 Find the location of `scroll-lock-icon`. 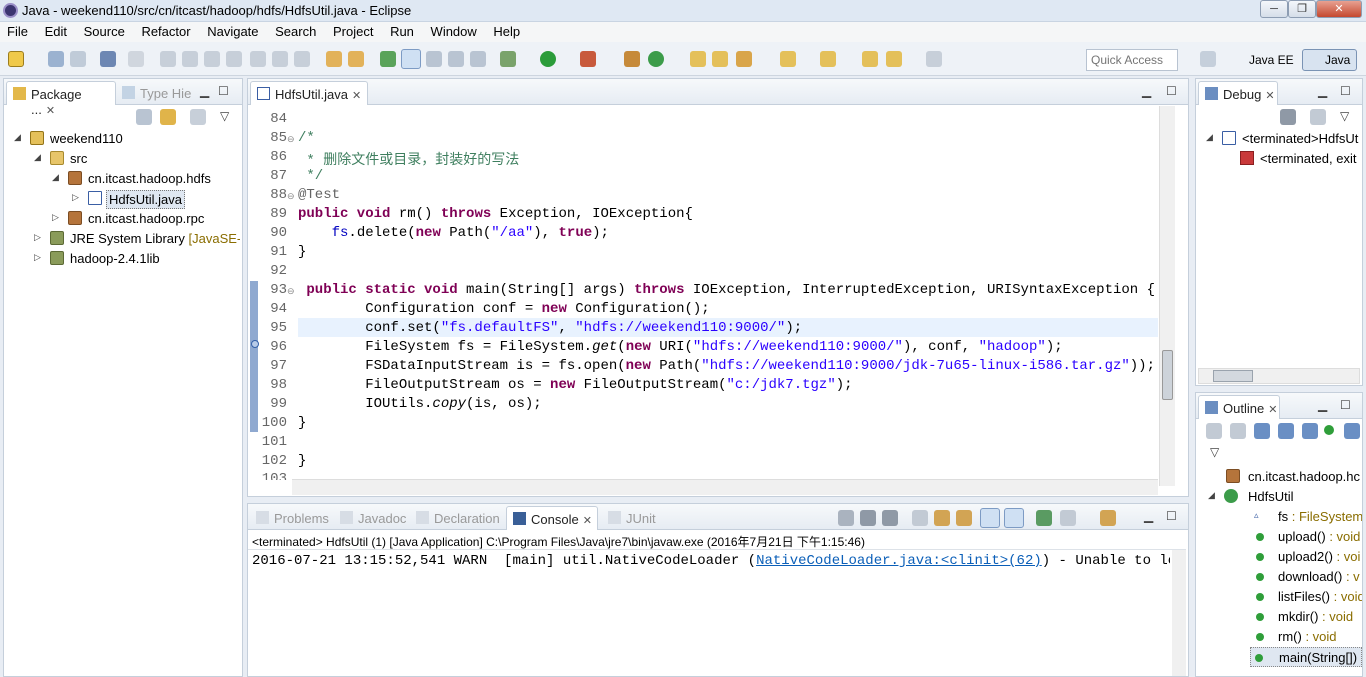

scroll-lock-icon is located at coordinates (942, 518).